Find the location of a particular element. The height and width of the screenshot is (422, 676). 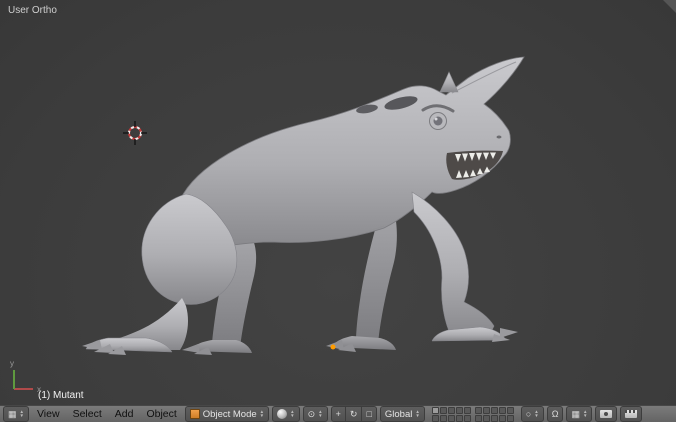

snap-magnet-icon: Ω is located at coordinates (555, 413).